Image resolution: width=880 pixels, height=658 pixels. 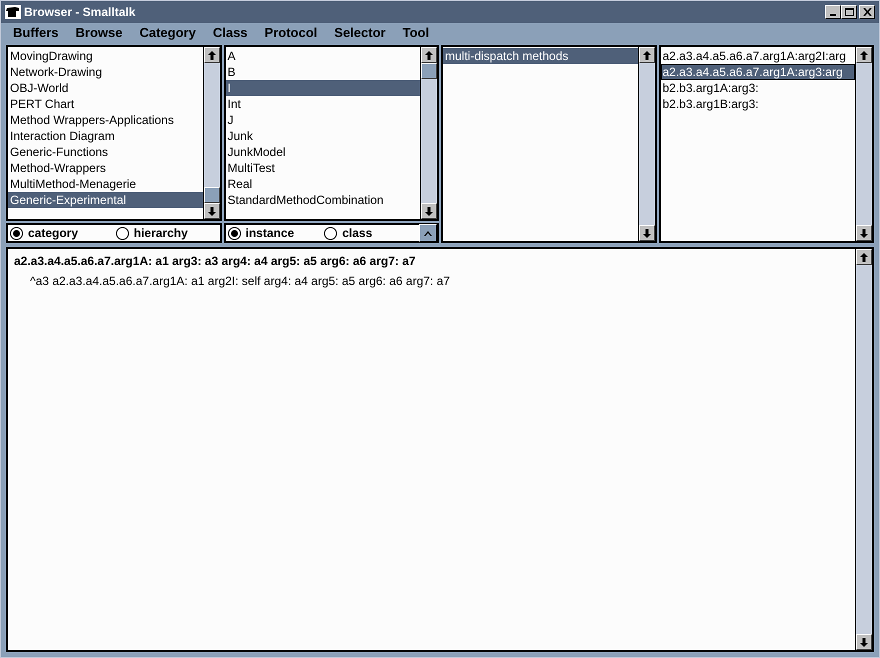 What do you see at coordinates (274, 233) in the screenshot?
I see `radio-option: instance` at bounding box center [274, 233].